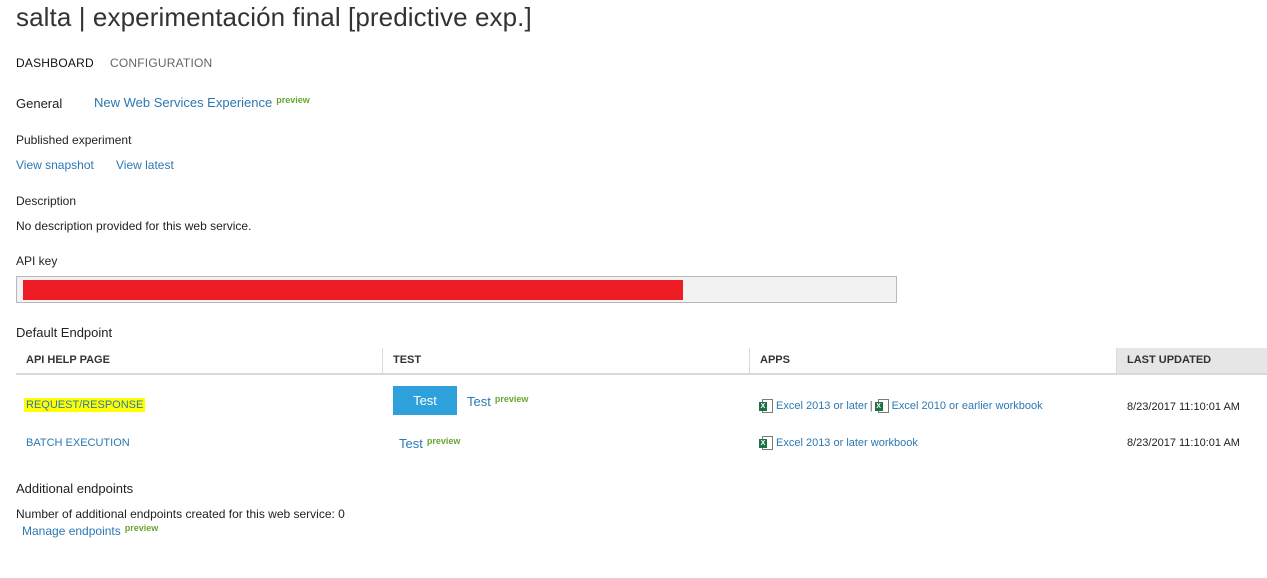 This screenshot has width=1267, height=578. I want to click on request-response-link: REQUEST/RESPONSE, so click(85, 405).